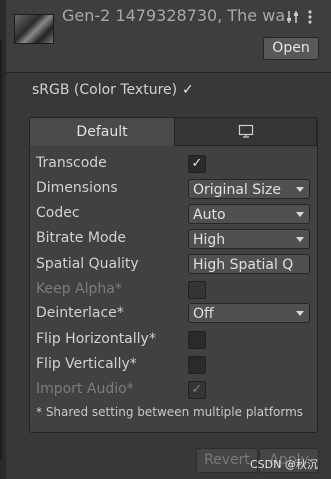 This screenshot has width=331, height=479. I want to click on spatial-quality-label: Spatial Quality, so click(87, 264).